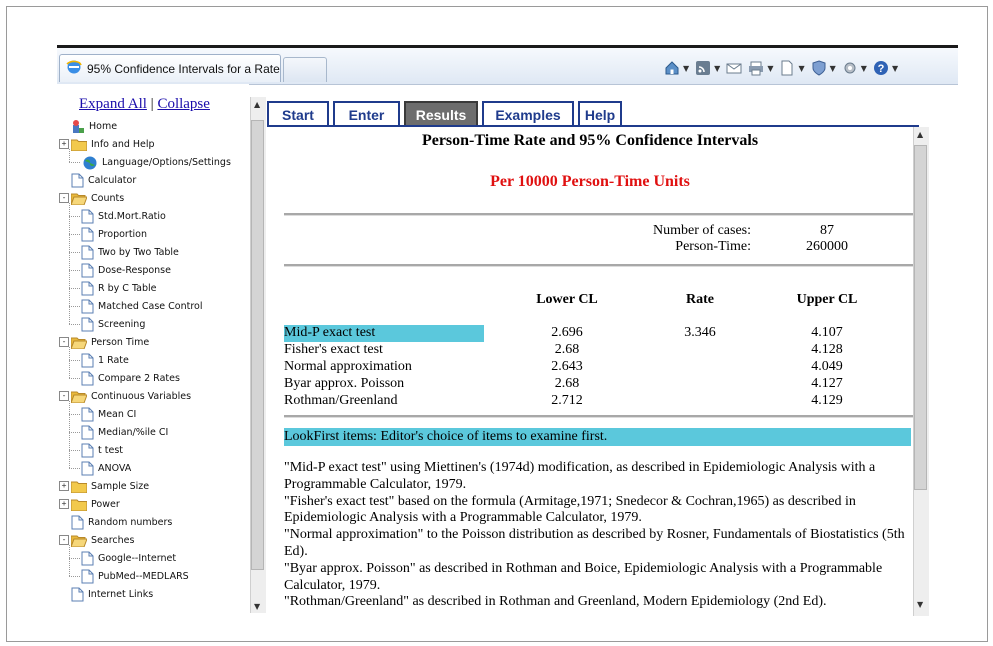 This screenshot has width=993, height=646. I want to click on column-header-lower-cl: Lower CL, so click(567, 299).